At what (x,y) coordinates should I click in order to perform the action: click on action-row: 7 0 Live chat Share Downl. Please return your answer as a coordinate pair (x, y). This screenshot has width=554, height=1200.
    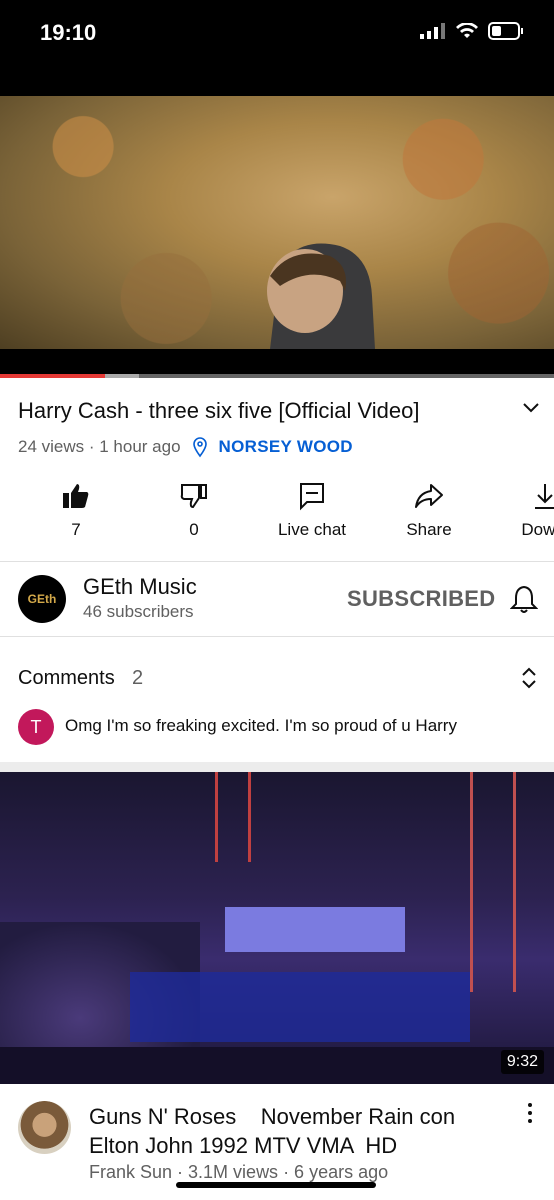
    Looking at the image, I should click on (277, 513).